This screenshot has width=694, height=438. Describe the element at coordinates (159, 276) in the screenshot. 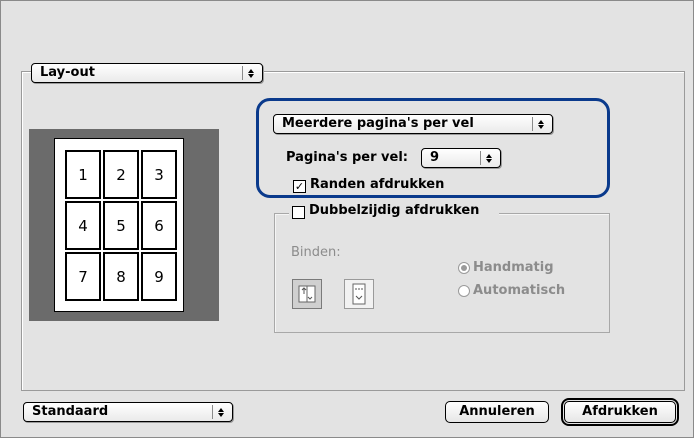

I see `preview-page: 9` at that location.